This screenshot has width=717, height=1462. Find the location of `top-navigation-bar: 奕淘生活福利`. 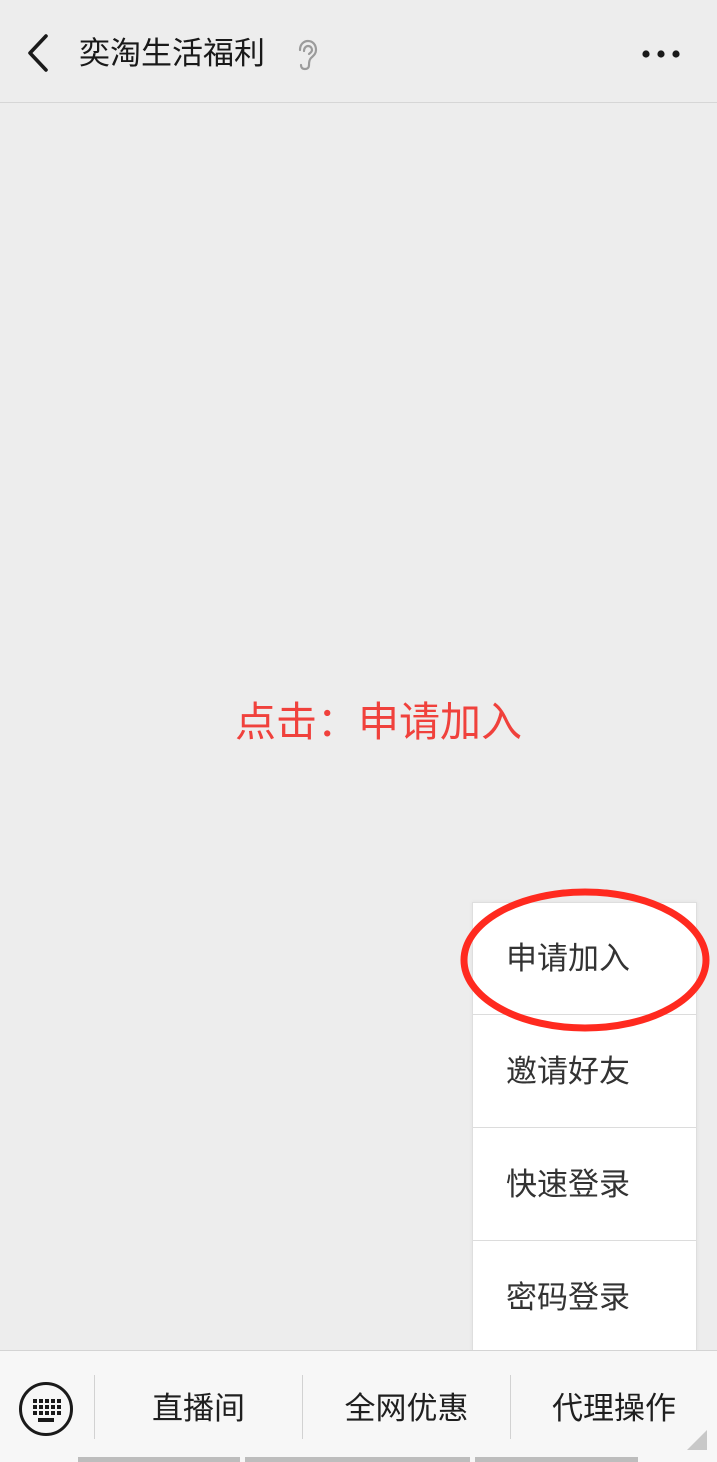

top-navigation-bar: 奕淘生活福利 is located at coordinates (358, 51).